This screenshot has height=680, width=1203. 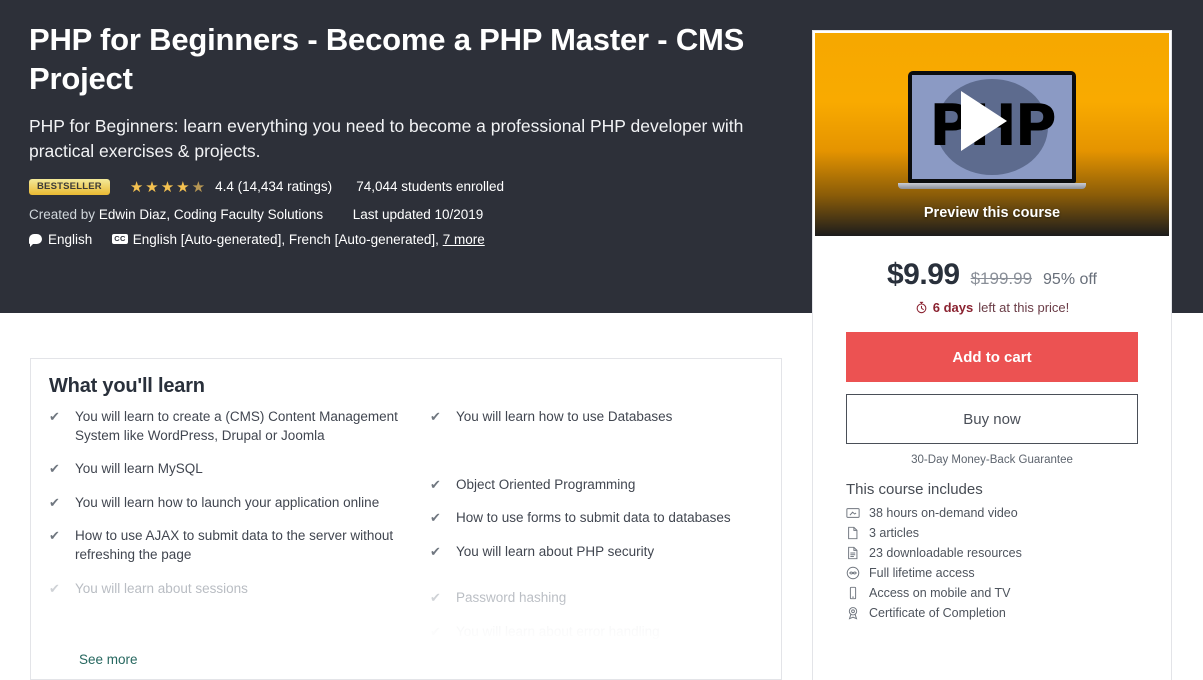 I want to click on certificate-icon, so click(x=853, y=613).